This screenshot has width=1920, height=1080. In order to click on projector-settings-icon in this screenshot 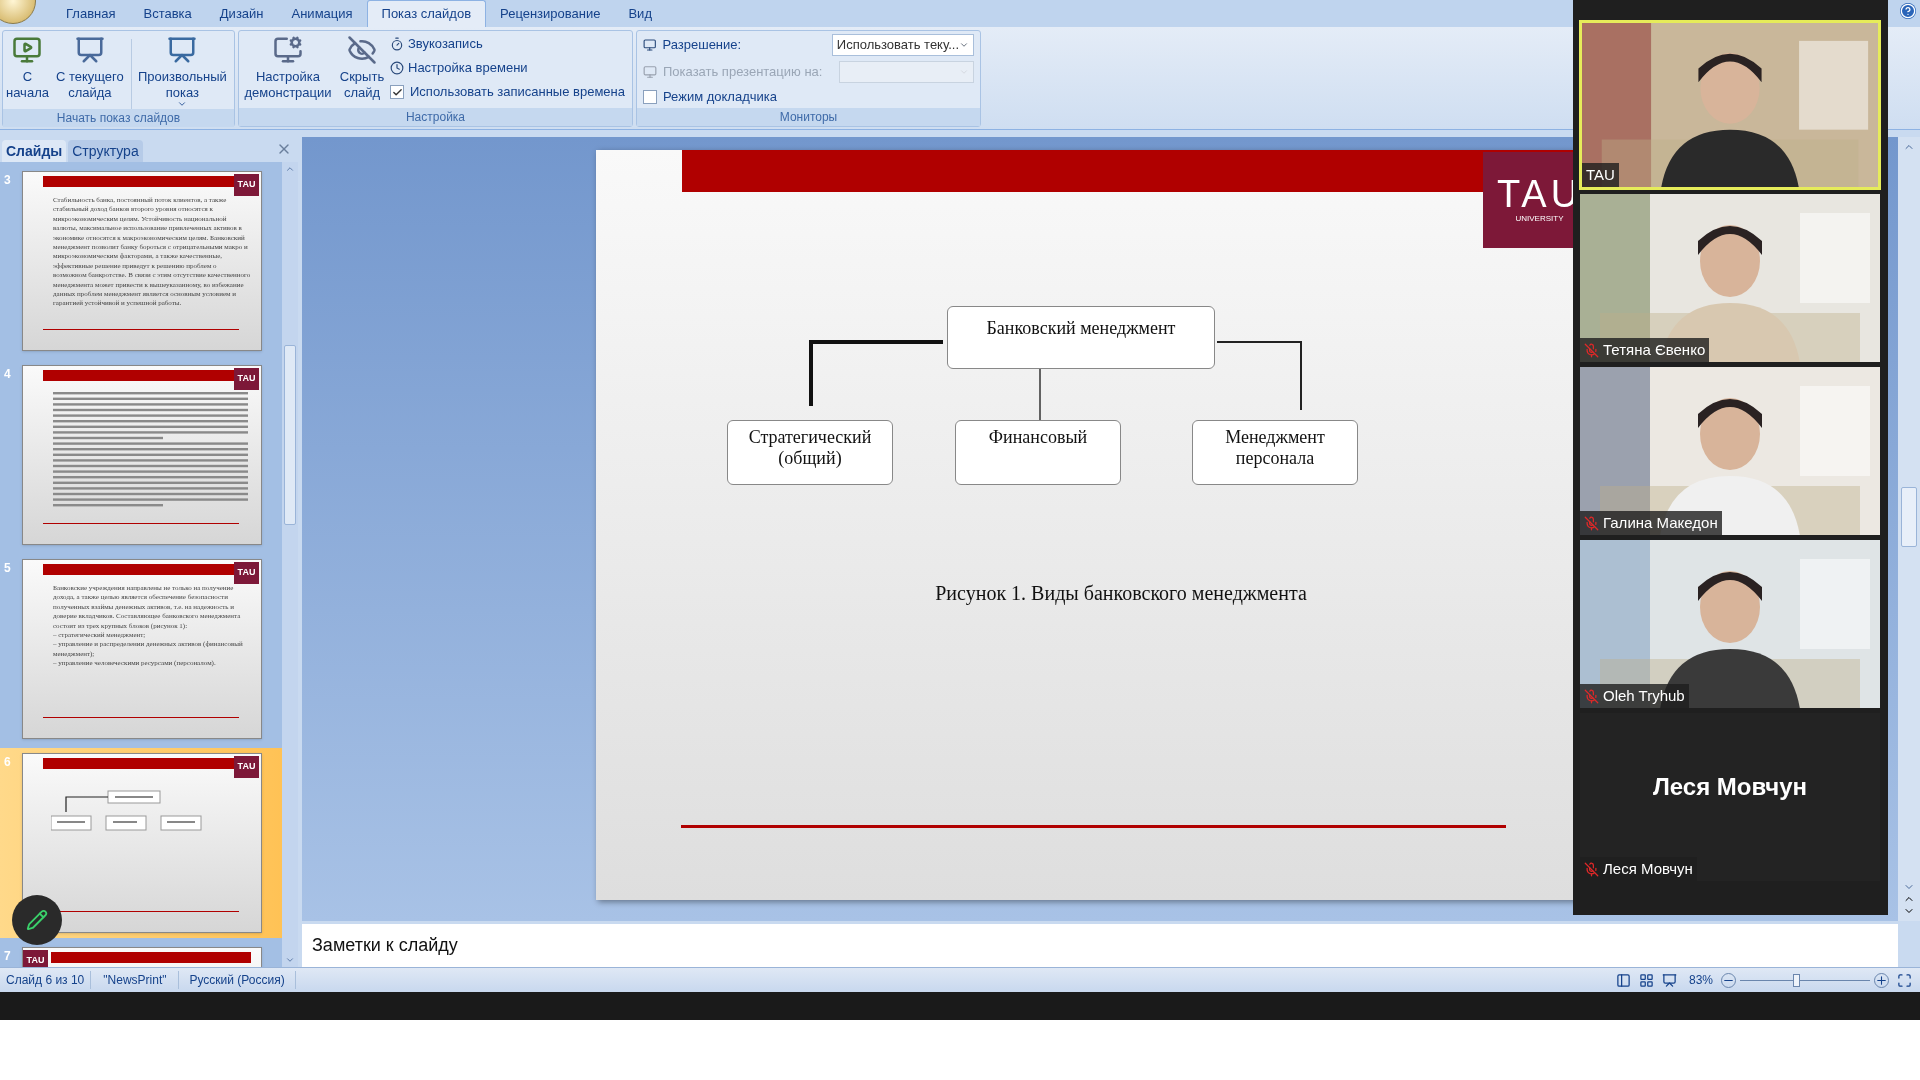, I will do `click(288, 50)`.